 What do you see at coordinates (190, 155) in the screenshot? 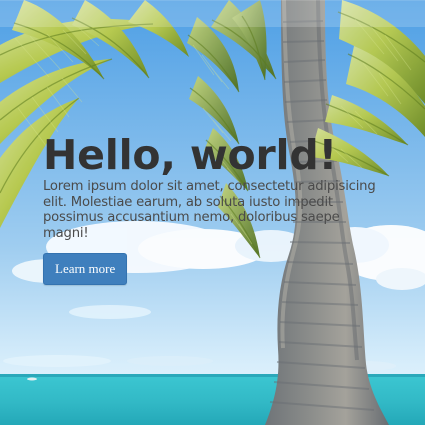
I see `hero-title: Hello, world!` at bounding box center [190, 155].